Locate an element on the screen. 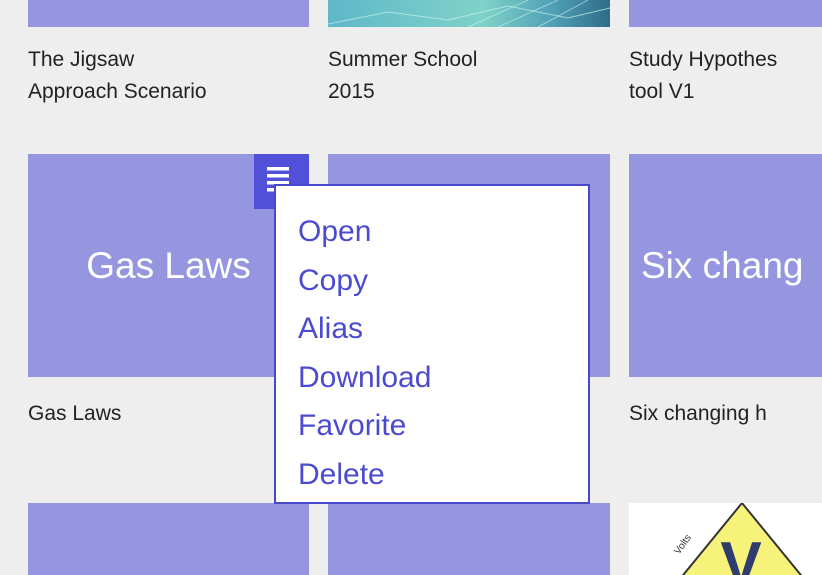 This screenshot has height=575, width=822. caption-study-hypothesis: Study Hypothes tool V1 is located at coordinates (725, 76).